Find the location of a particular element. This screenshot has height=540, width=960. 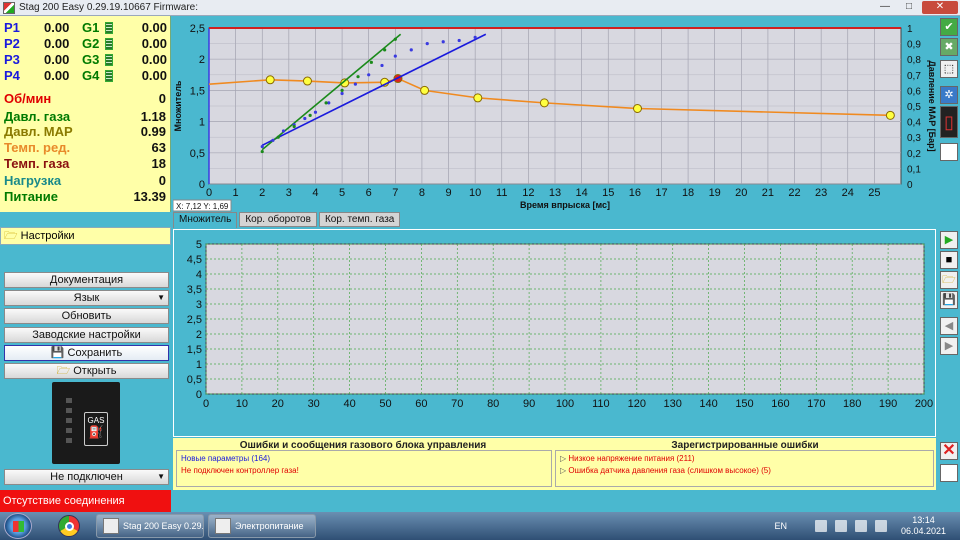

tab-gas-temp-correction: Кор. темп. газа is located at coordinates (359, 219).